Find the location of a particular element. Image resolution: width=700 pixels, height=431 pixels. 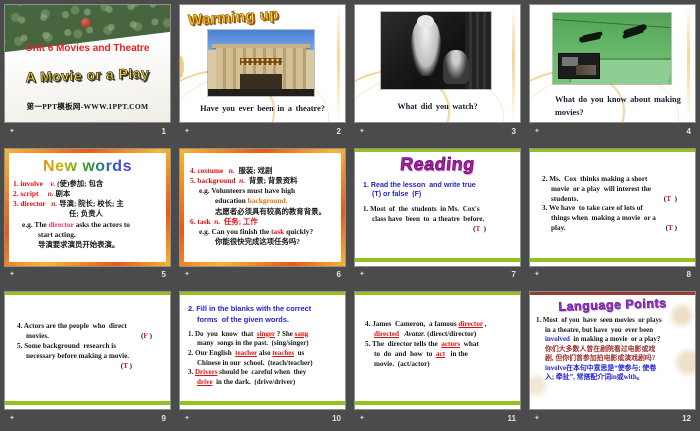

text-segment: also is located at coordinates (265, 353).